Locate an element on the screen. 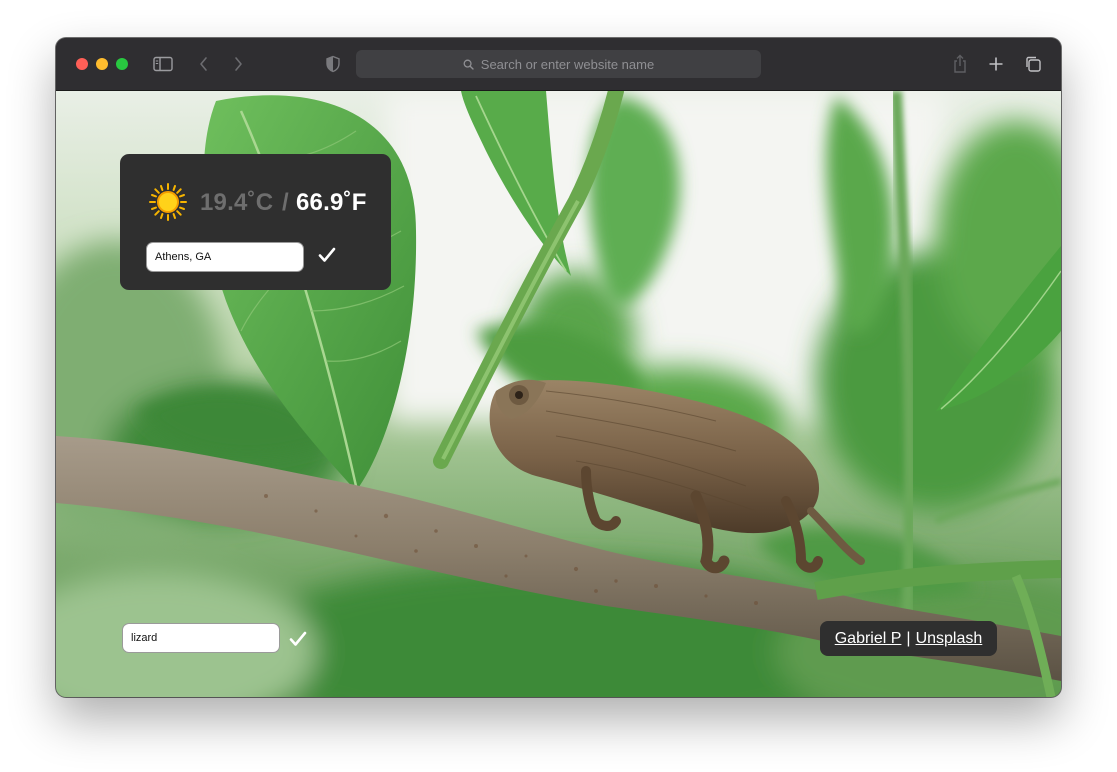  zoom-window-button is located at coordinates (122, 64).